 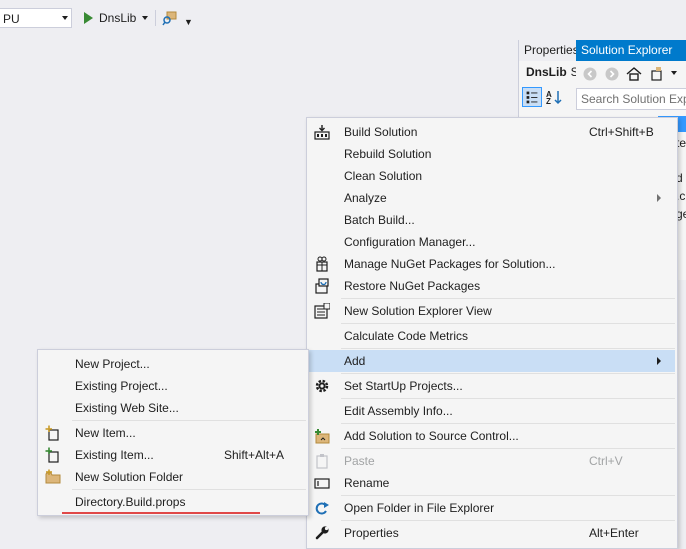 What do you see at coordinates (492, 508) in the screenshot?
I see `menu-item-open-folder-in-file-explorer: Open Folder in File Explorer` at bounding box center [492, 508].